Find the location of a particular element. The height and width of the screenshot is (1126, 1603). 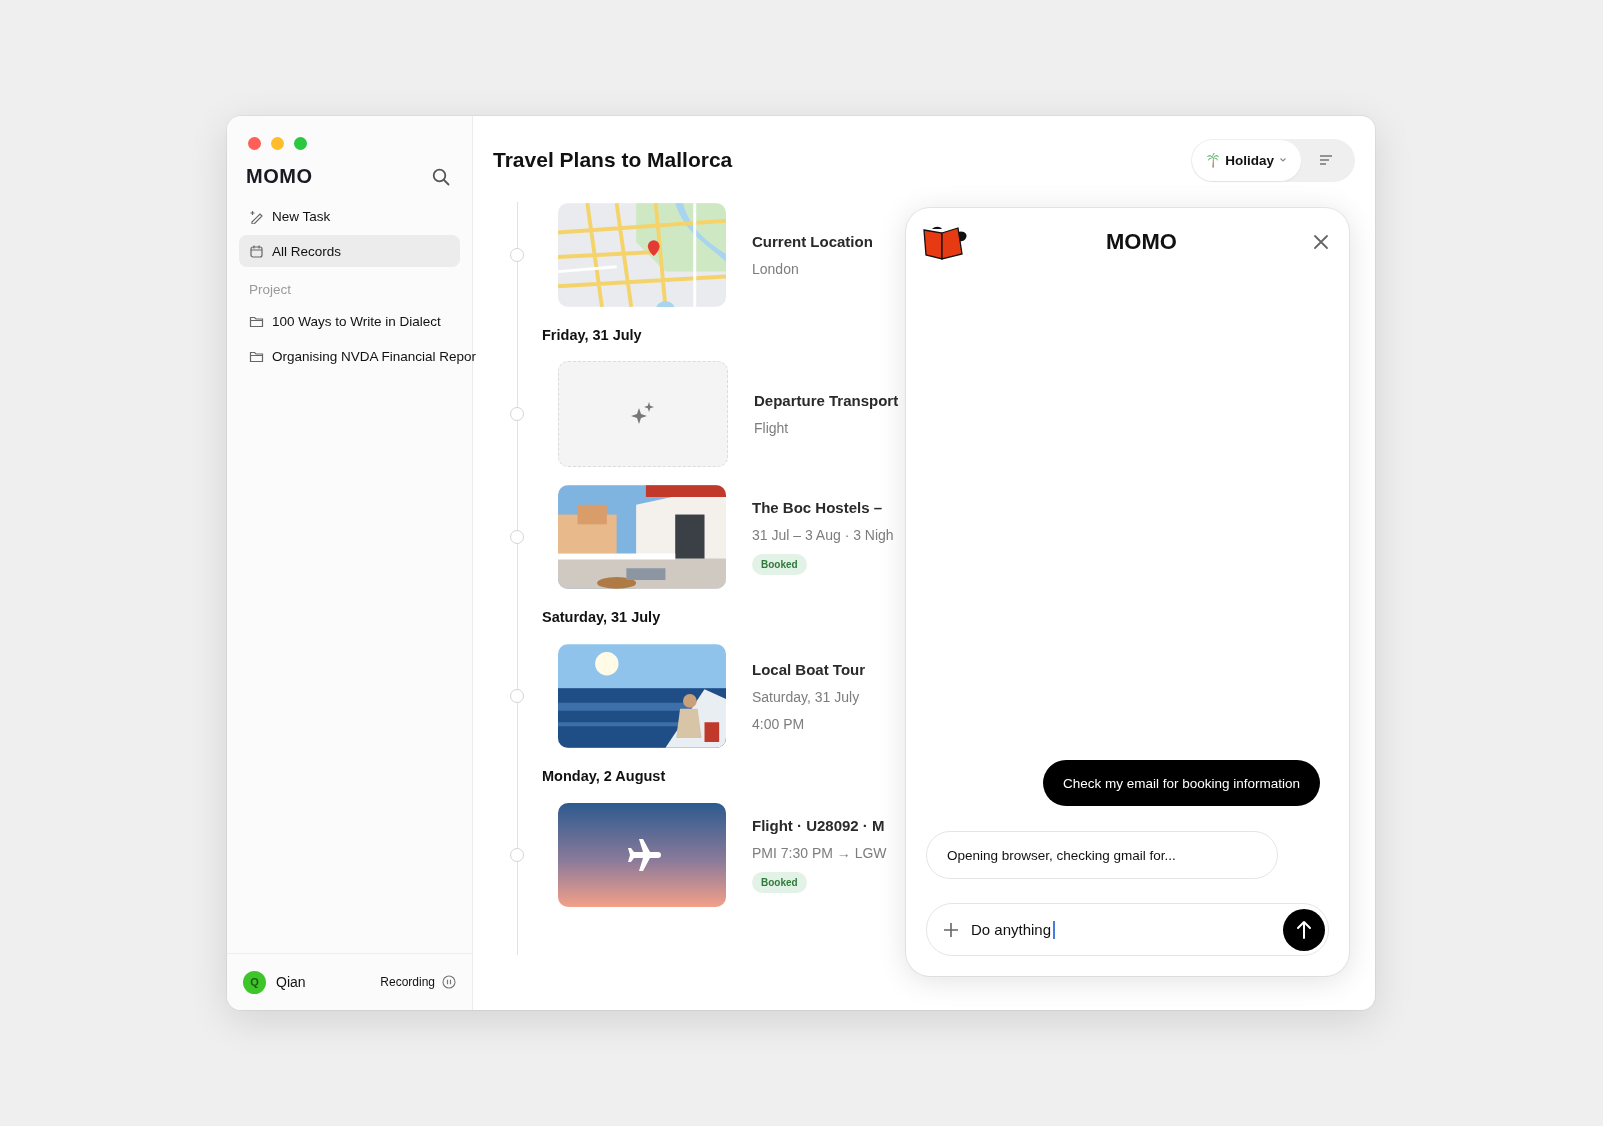

plus-icon is located at coordinates (951, 929).